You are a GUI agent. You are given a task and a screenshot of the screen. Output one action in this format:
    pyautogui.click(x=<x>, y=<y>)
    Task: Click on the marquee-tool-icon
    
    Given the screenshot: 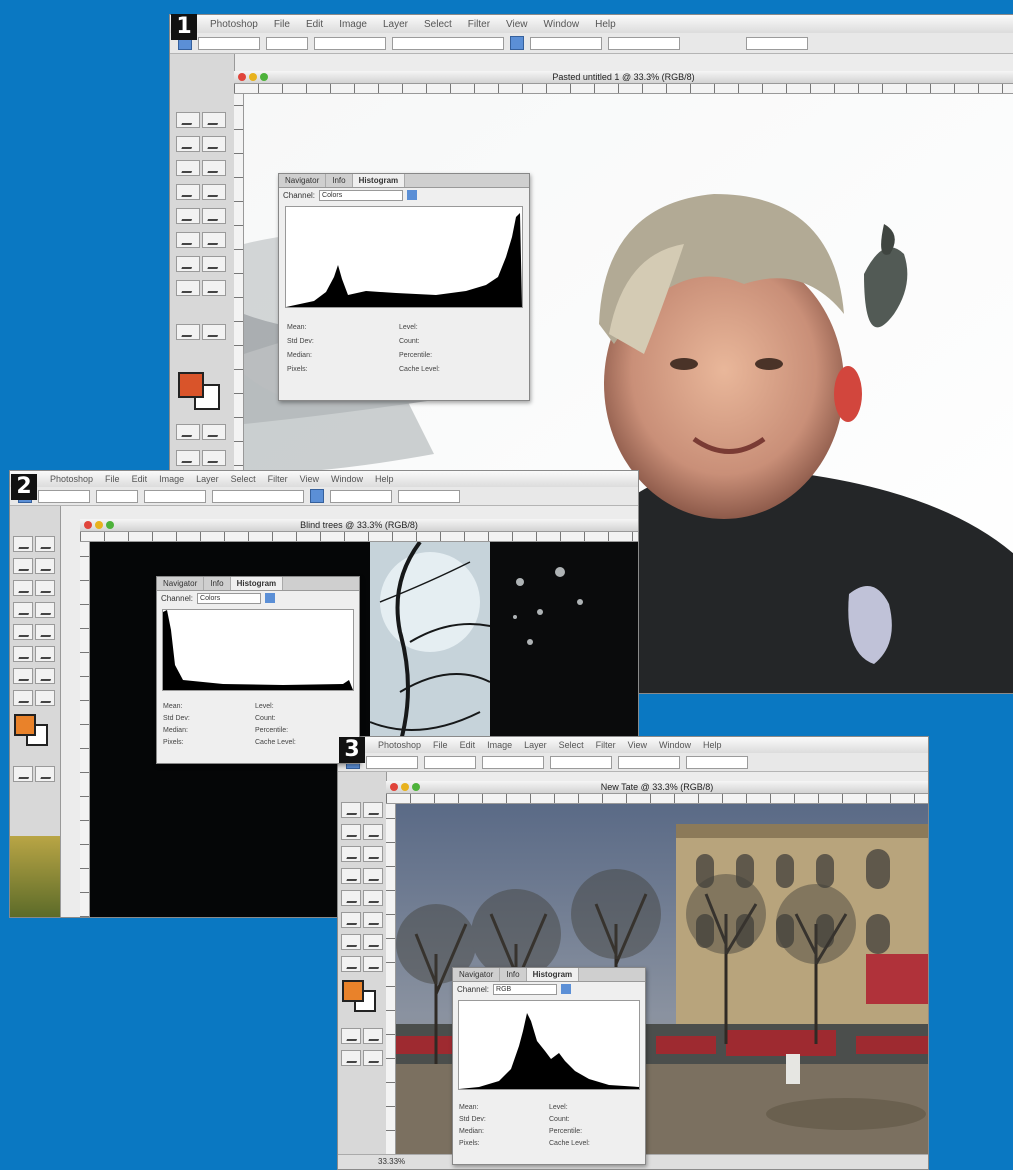 What is the action you would take?
    pyautogui.click(x=23, y=544)
    